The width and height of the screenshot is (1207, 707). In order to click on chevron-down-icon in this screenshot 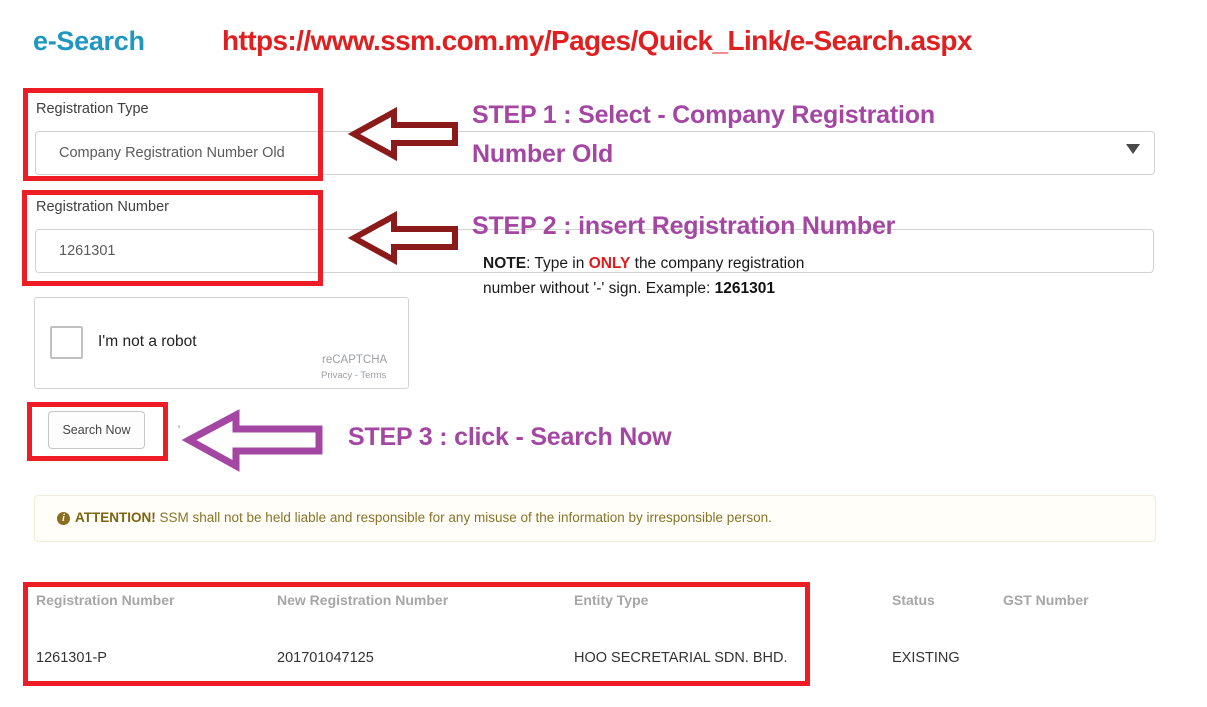, I will do `click(1133, 149)`.